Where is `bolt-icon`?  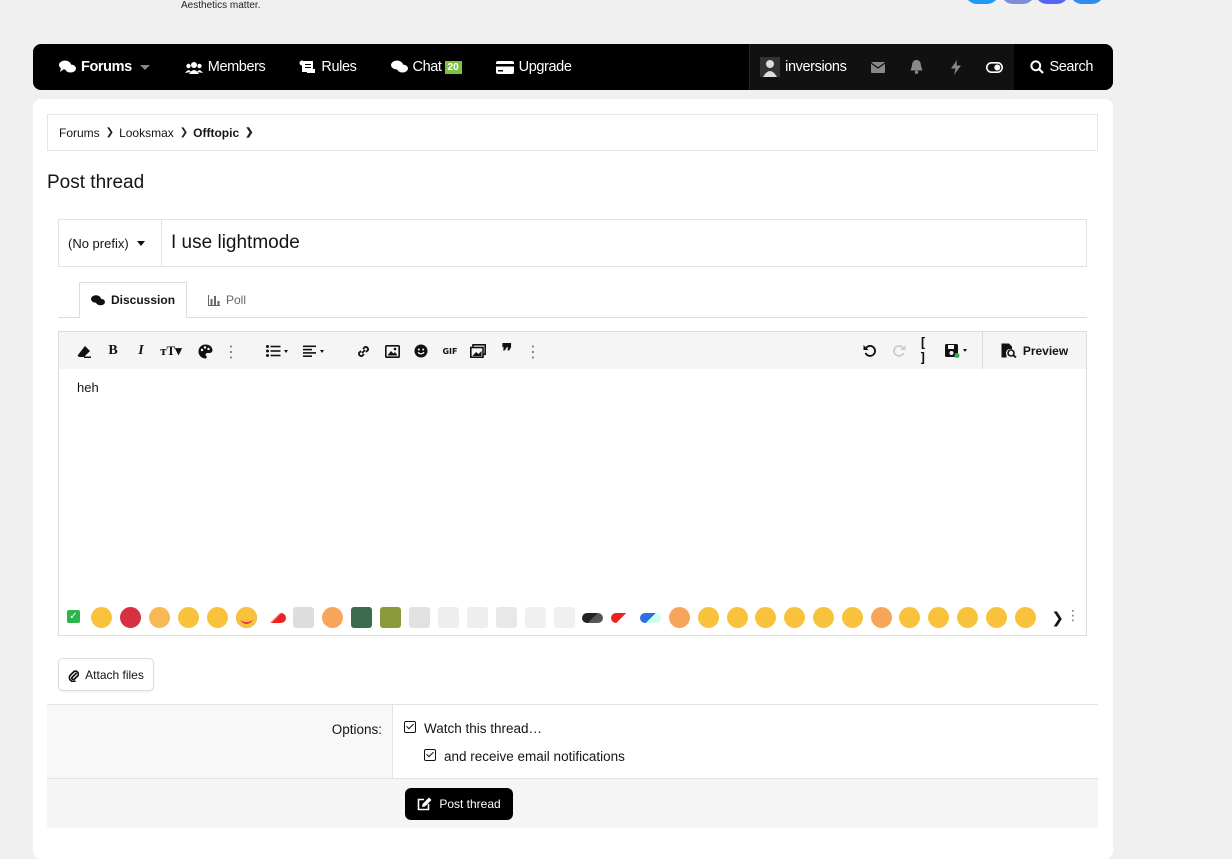 bolt-icon is located at coordinates (955, 67).